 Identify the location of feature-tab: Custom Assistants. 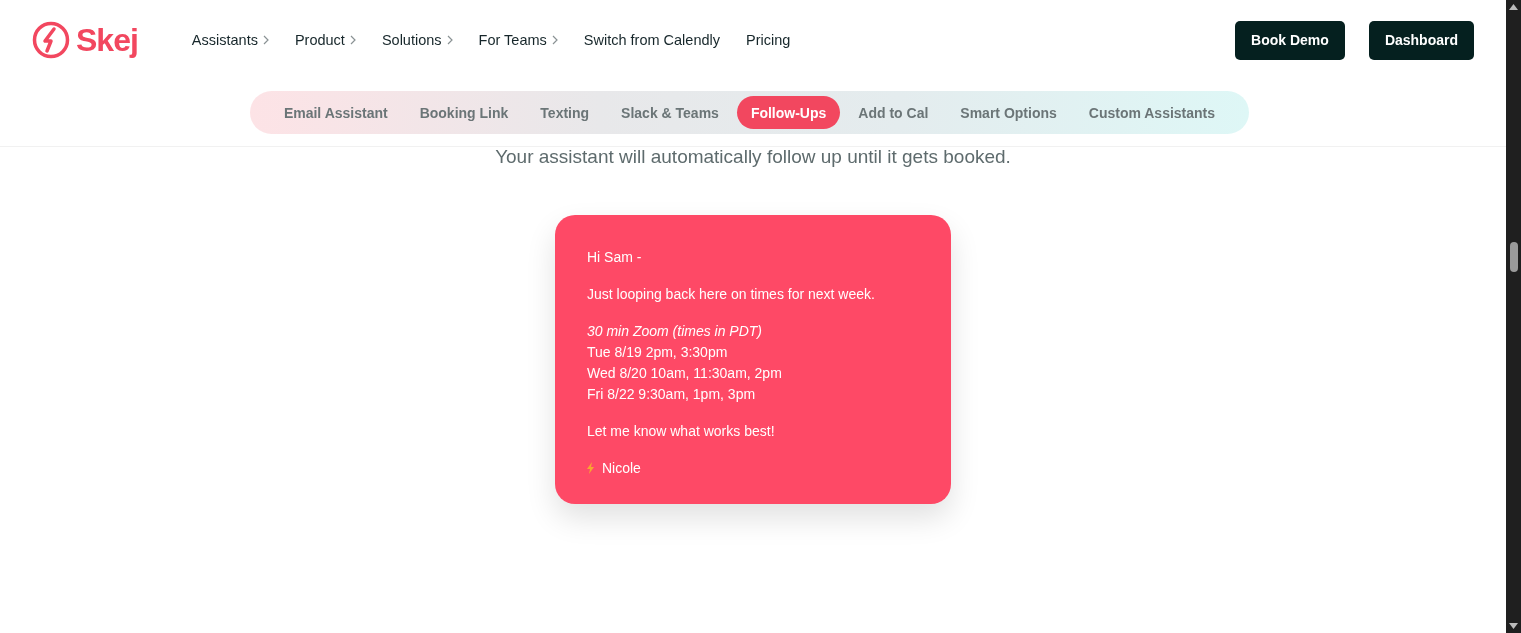
(1152, 112).